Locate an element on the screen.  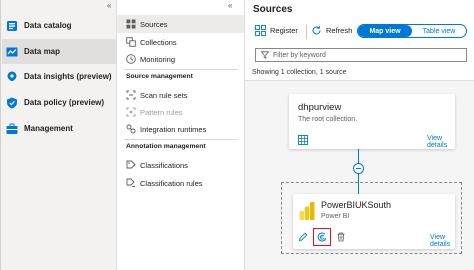
register-button: Register is located at coordinates (276, 30).